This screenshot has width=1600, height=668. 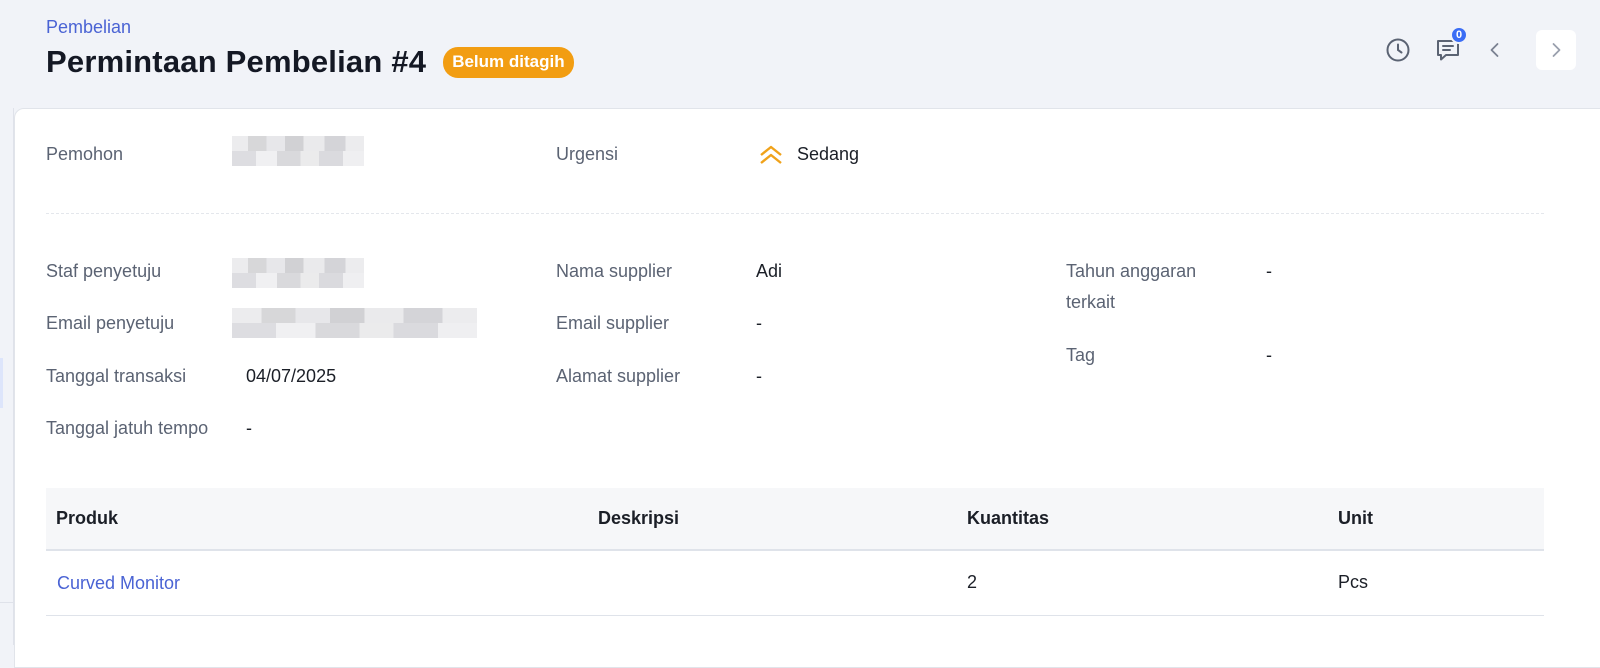 What do you see at coordinates (1353, 582) in the screenshot?
I see `unit-cell: Pcs` at bounding box center [1353, 582].